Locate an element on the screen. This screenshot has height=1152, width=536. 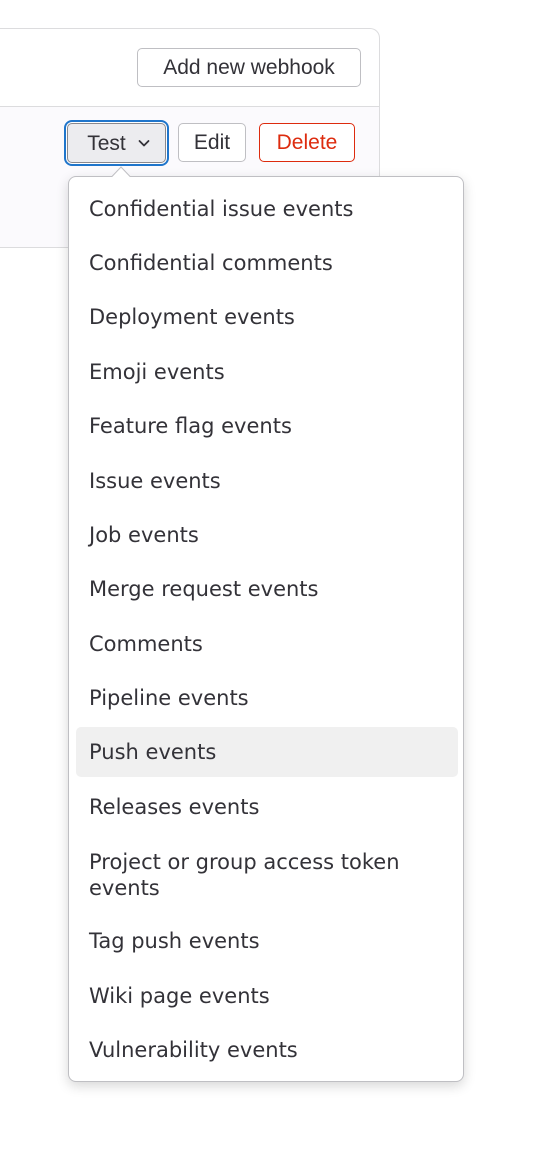
add-new-webhook-button: Add new webhook is located at coordinates (249, 67).